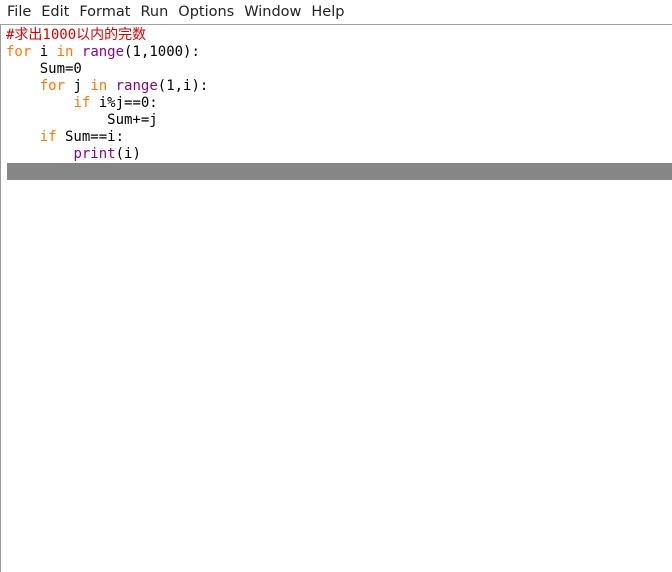 The image size is (672, 572). Describe the element at coordinates (19, 12) in the screenshot. I see `menu-file: File` at that location.